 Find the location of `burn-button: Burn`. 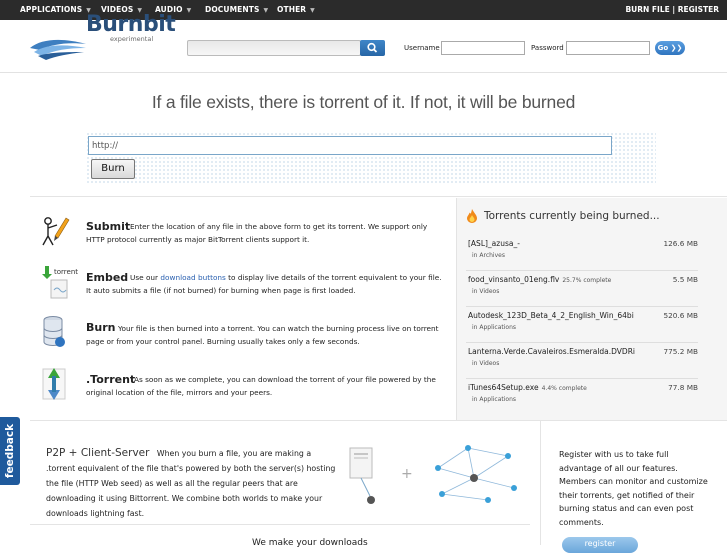

burn-button: Burn is located at coordinates (113, 169).